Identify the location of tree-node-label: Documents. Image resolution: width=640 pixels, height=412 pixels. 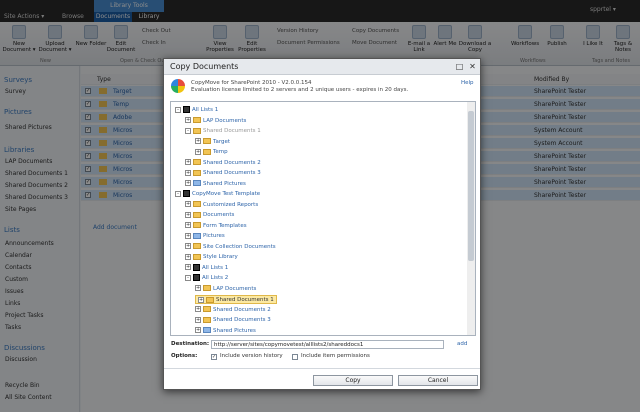
(219, 215).